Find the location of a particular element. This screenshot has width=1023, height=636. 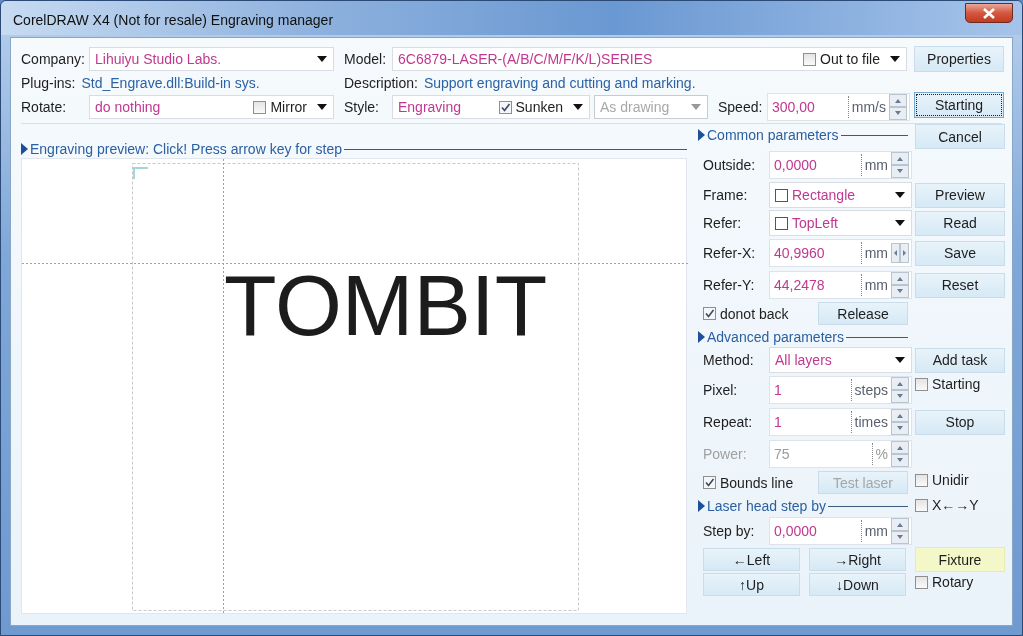

checkbox: donot back is located at coordinates (757, 313).